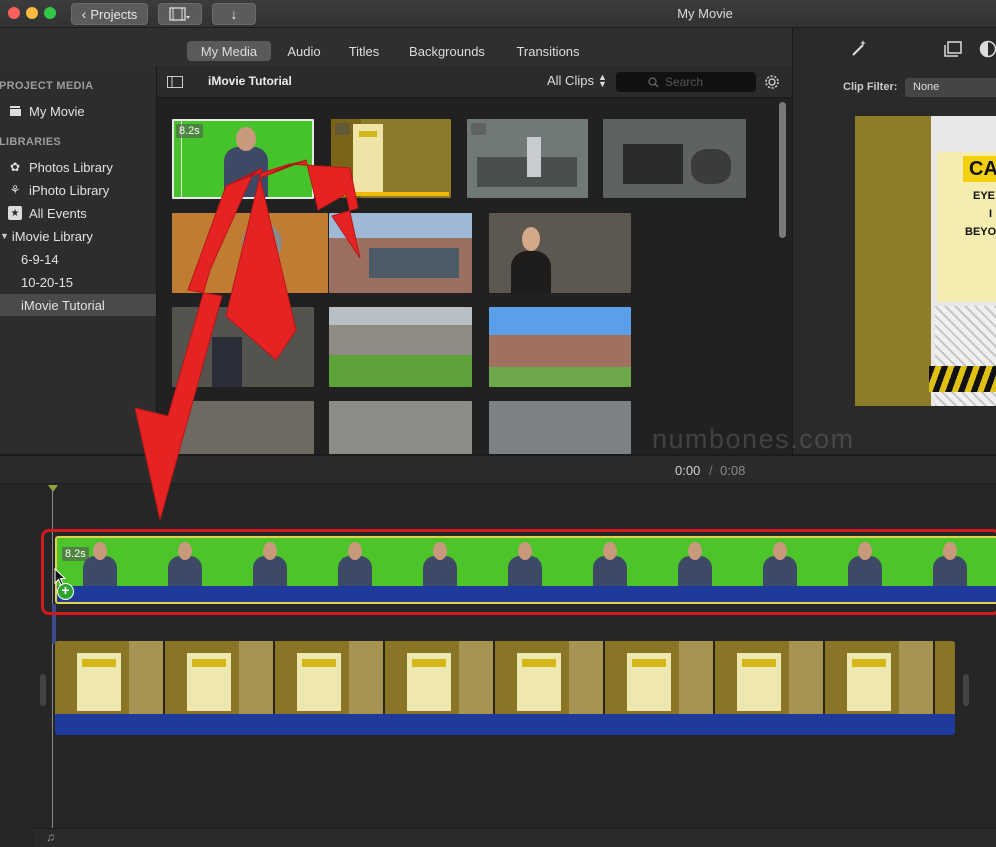 This screenshot has width=996, height=847. Describe the element at coordinates (58, 213) in the screenshot. I see `sidebar-item-label: All Events` at that location.